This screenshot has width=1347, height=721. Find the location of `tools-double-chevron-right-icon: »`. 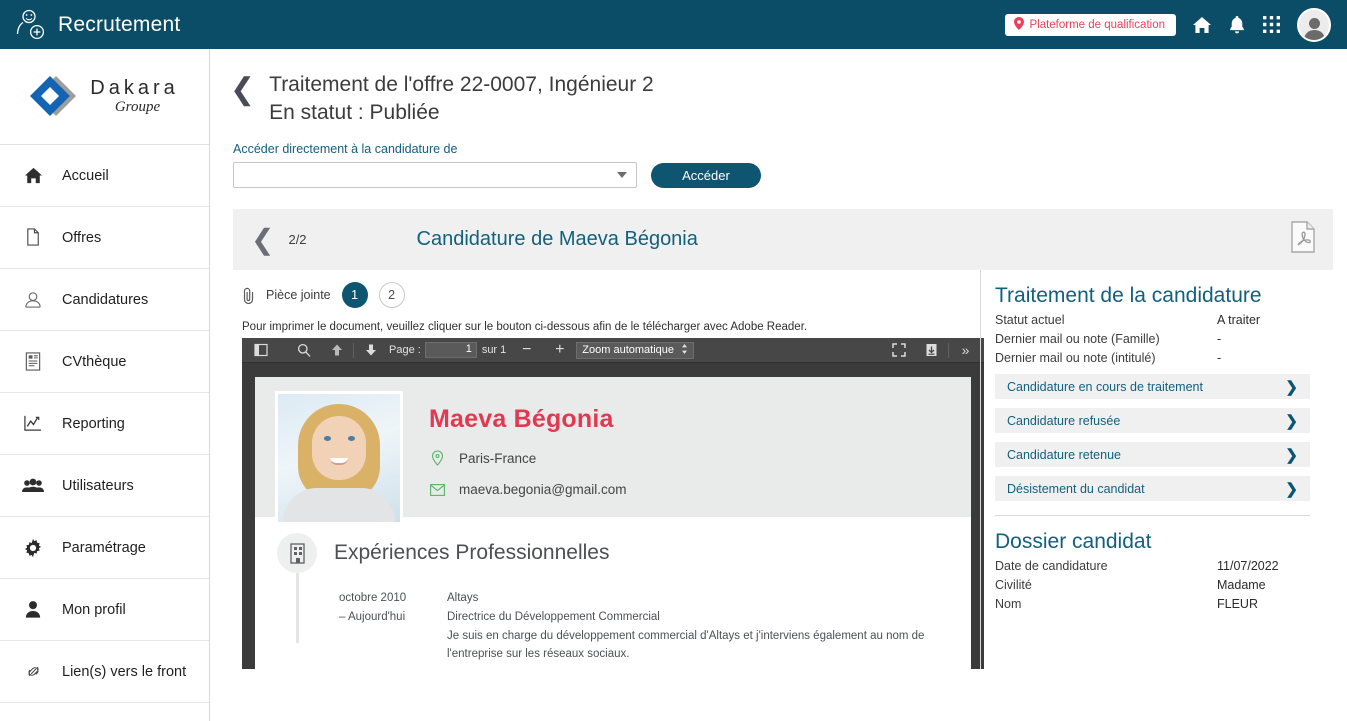

tools-double-chevron-right-icon: » is located at coordinates (965, 350).